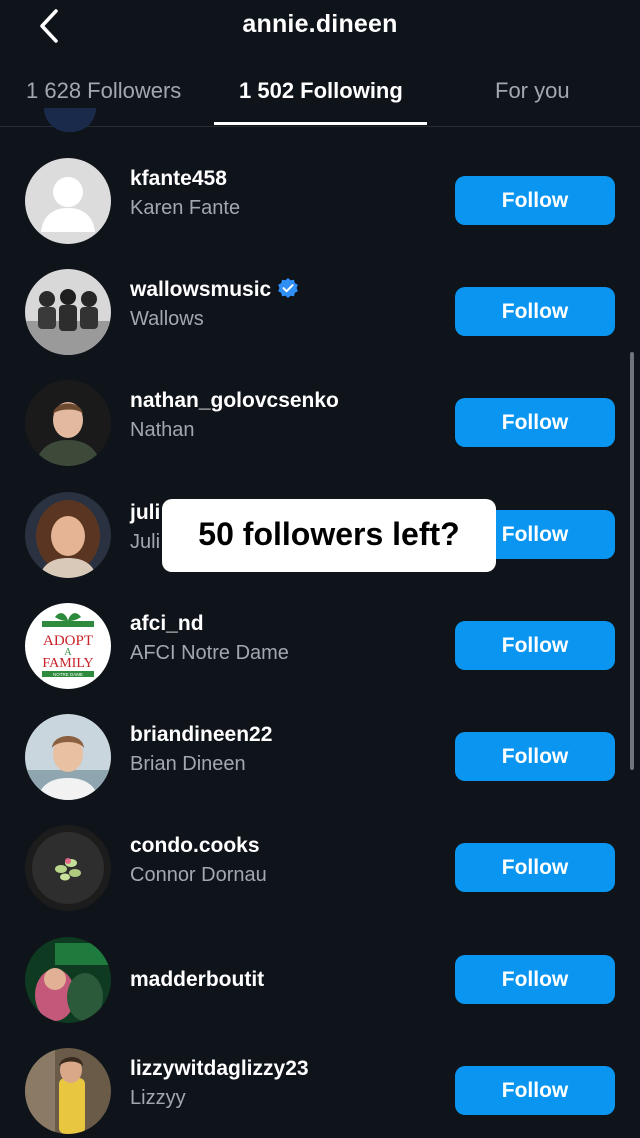 The image size is (640, 1138). I want to click on username: lizzywitdaglizzy23, so click(219, 1069).